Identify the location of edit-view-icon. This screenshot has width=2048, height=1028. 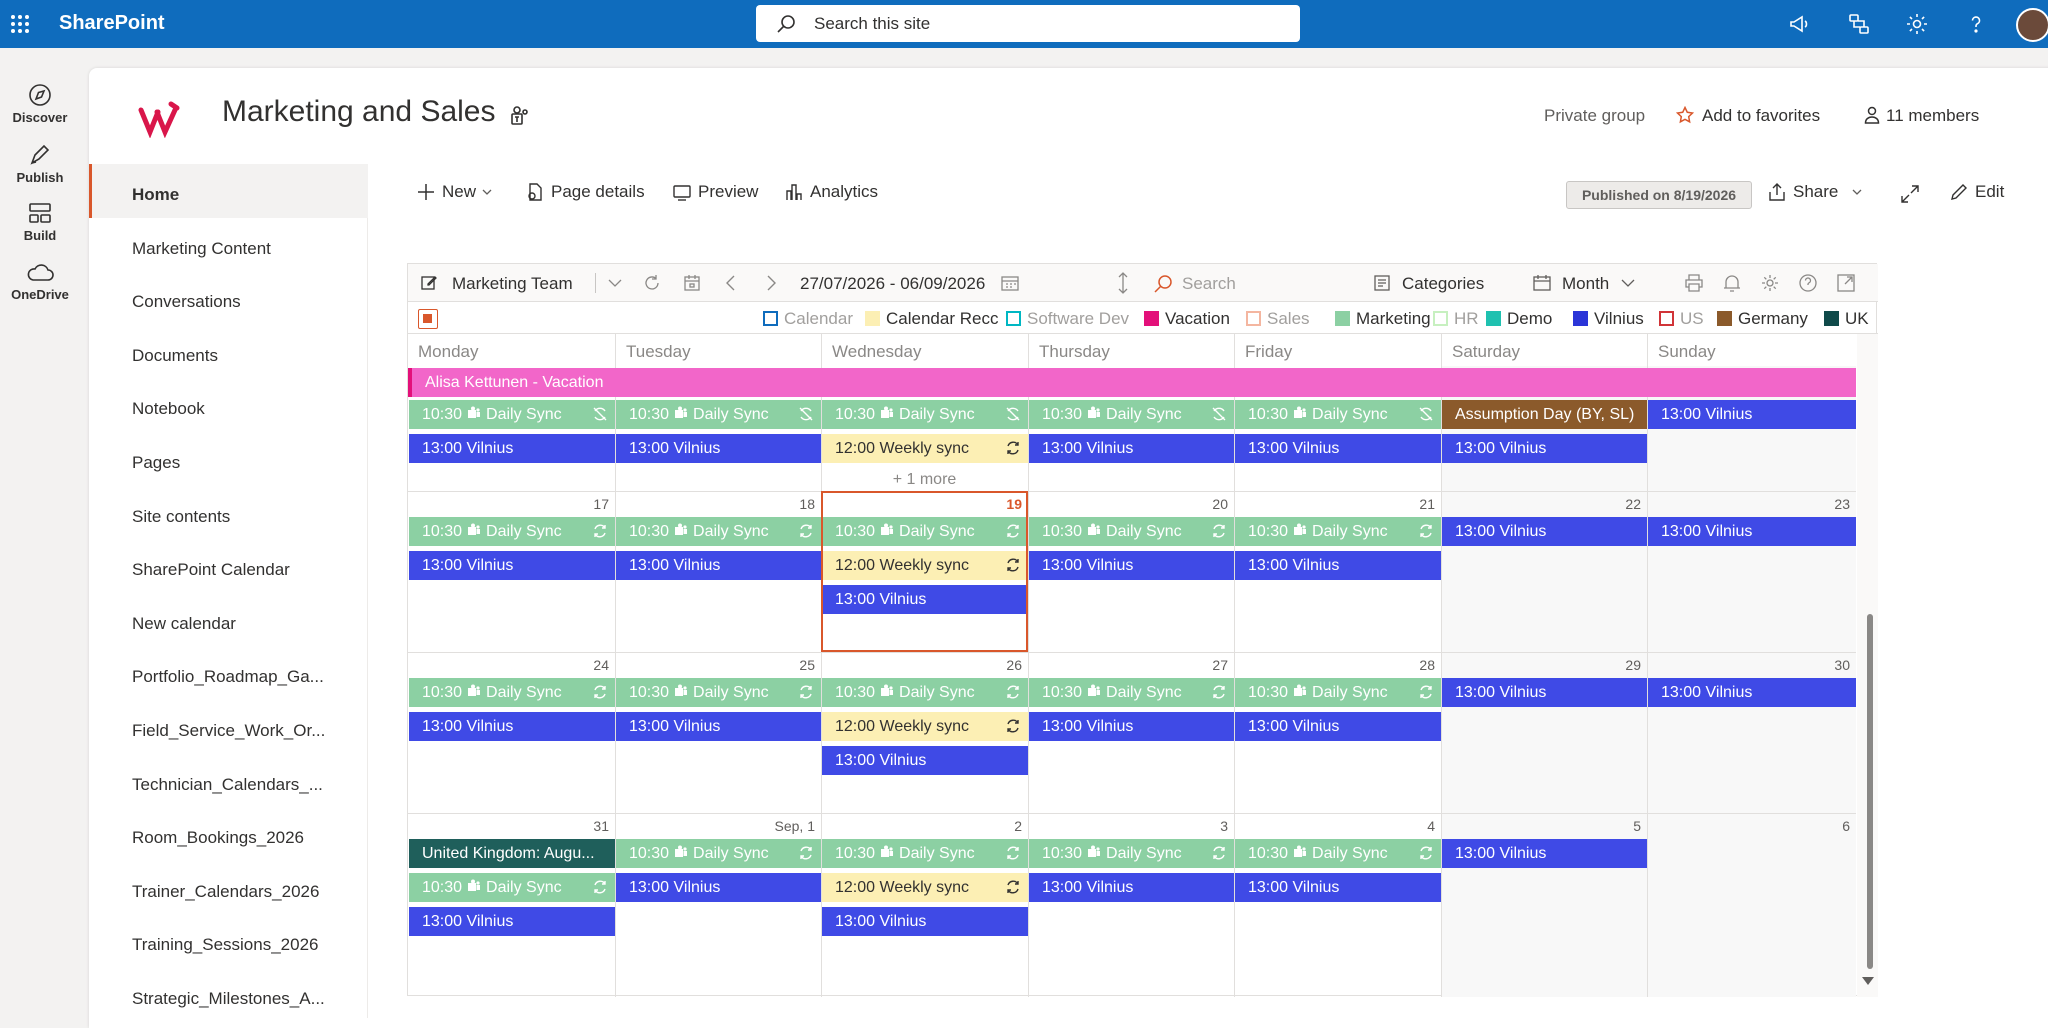
(429, 283).